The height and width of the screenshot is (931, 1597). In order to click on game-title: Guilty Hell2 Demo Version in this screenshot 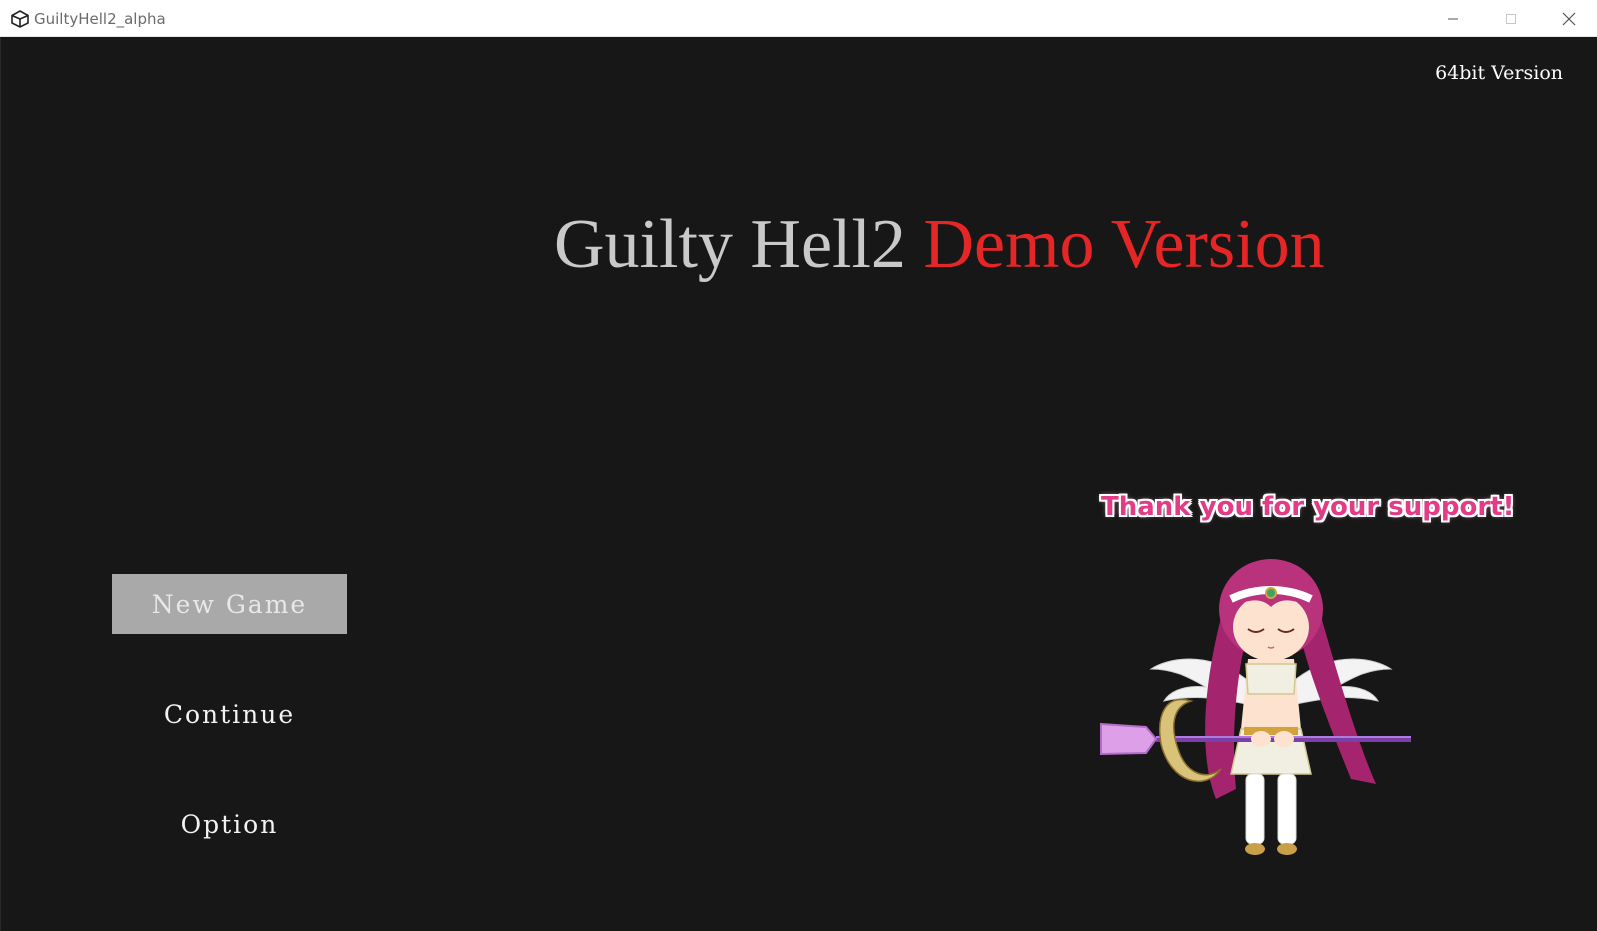, I will do `click(939, 245)`.